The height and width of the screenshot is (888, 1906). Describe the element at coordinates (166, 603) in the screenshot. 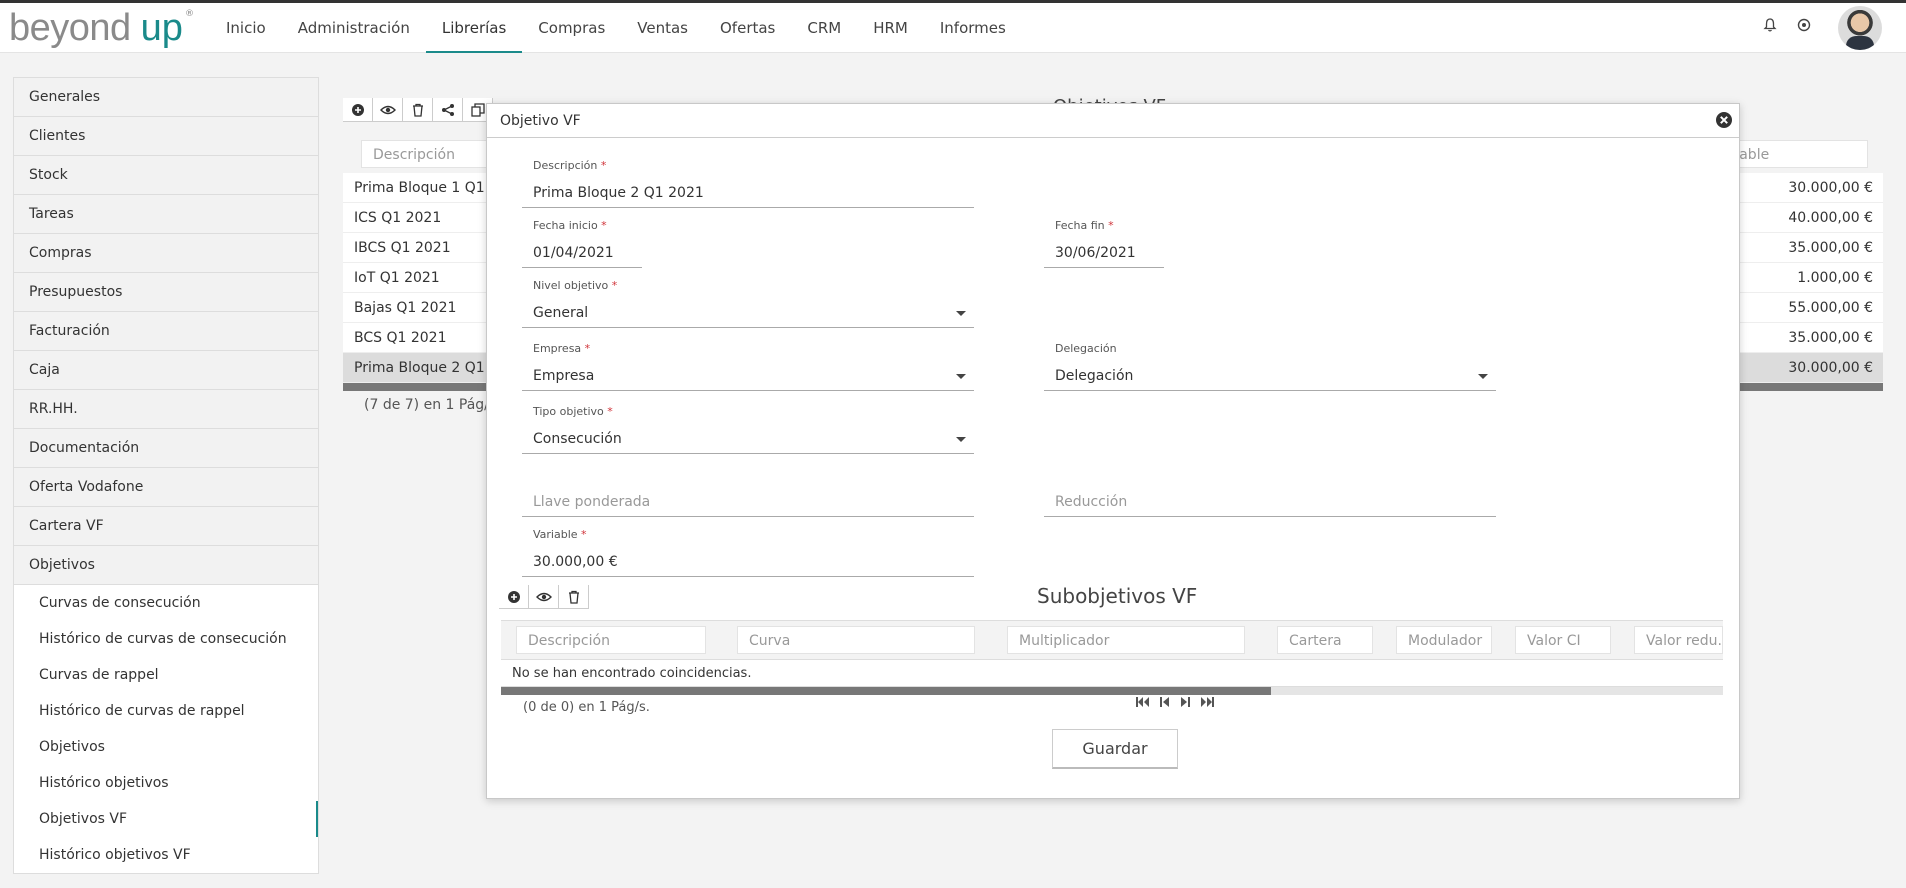

I see `sidebar-sub-item: Curvas de consecución` at that location.